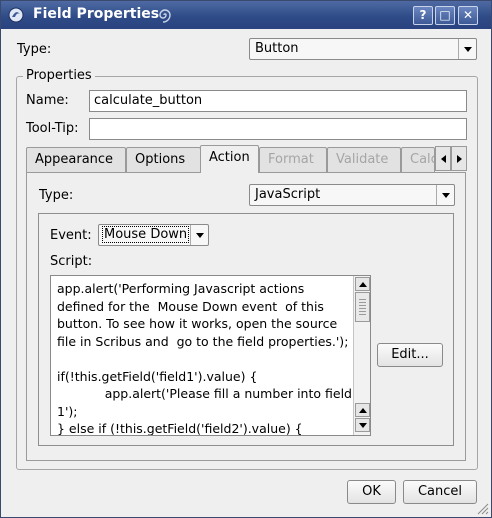 This screenshot has height=518, width=492. Describe the element at coordinates (47, 100) in the screenshot. I see `name-label: Name:` at that location.